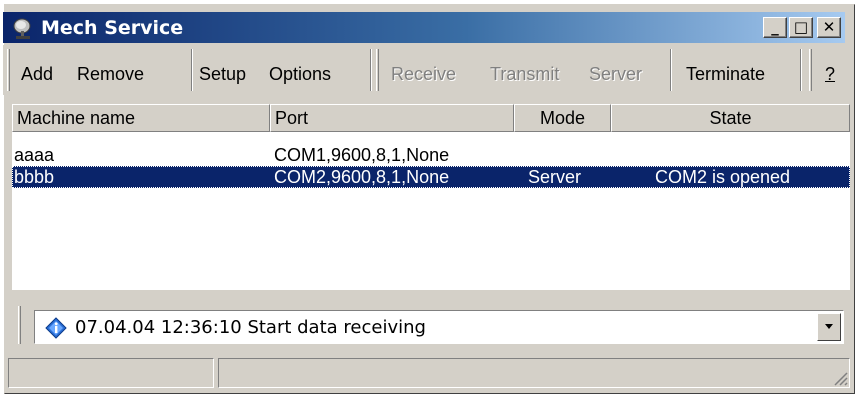  What do you see at coordinates (555, 177) in the screenshot?
I see `mode-cell: Server` at bounding box center [555, 177].